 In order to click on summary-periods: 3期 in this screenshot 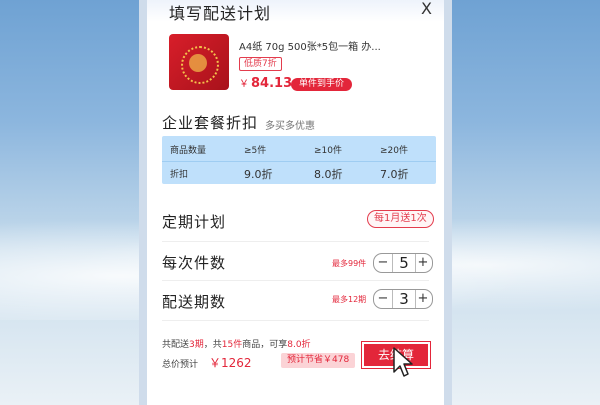, I will do `click(196, 345)`.